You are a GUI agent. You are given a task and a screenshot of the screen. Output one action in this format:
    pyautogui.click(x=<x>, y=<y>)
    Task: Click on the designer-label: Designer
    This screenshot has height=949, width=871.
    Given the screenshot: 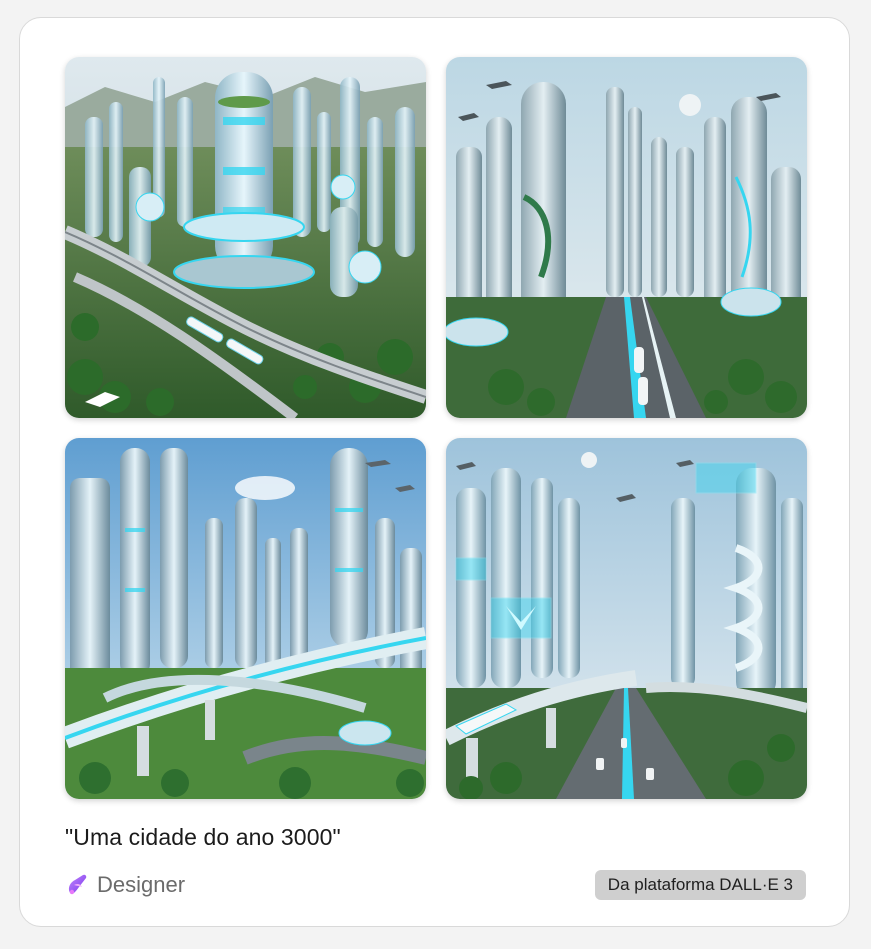 What is the action you would take?
    pyautogui.click(x=141, y=884)
    